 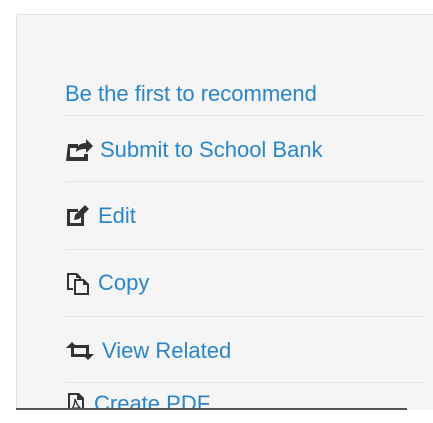 What do you see at coordinates (211, 149) in the screenshot?
I see `submit-label: Submit to School Bank` at bounding box center [211, 149].